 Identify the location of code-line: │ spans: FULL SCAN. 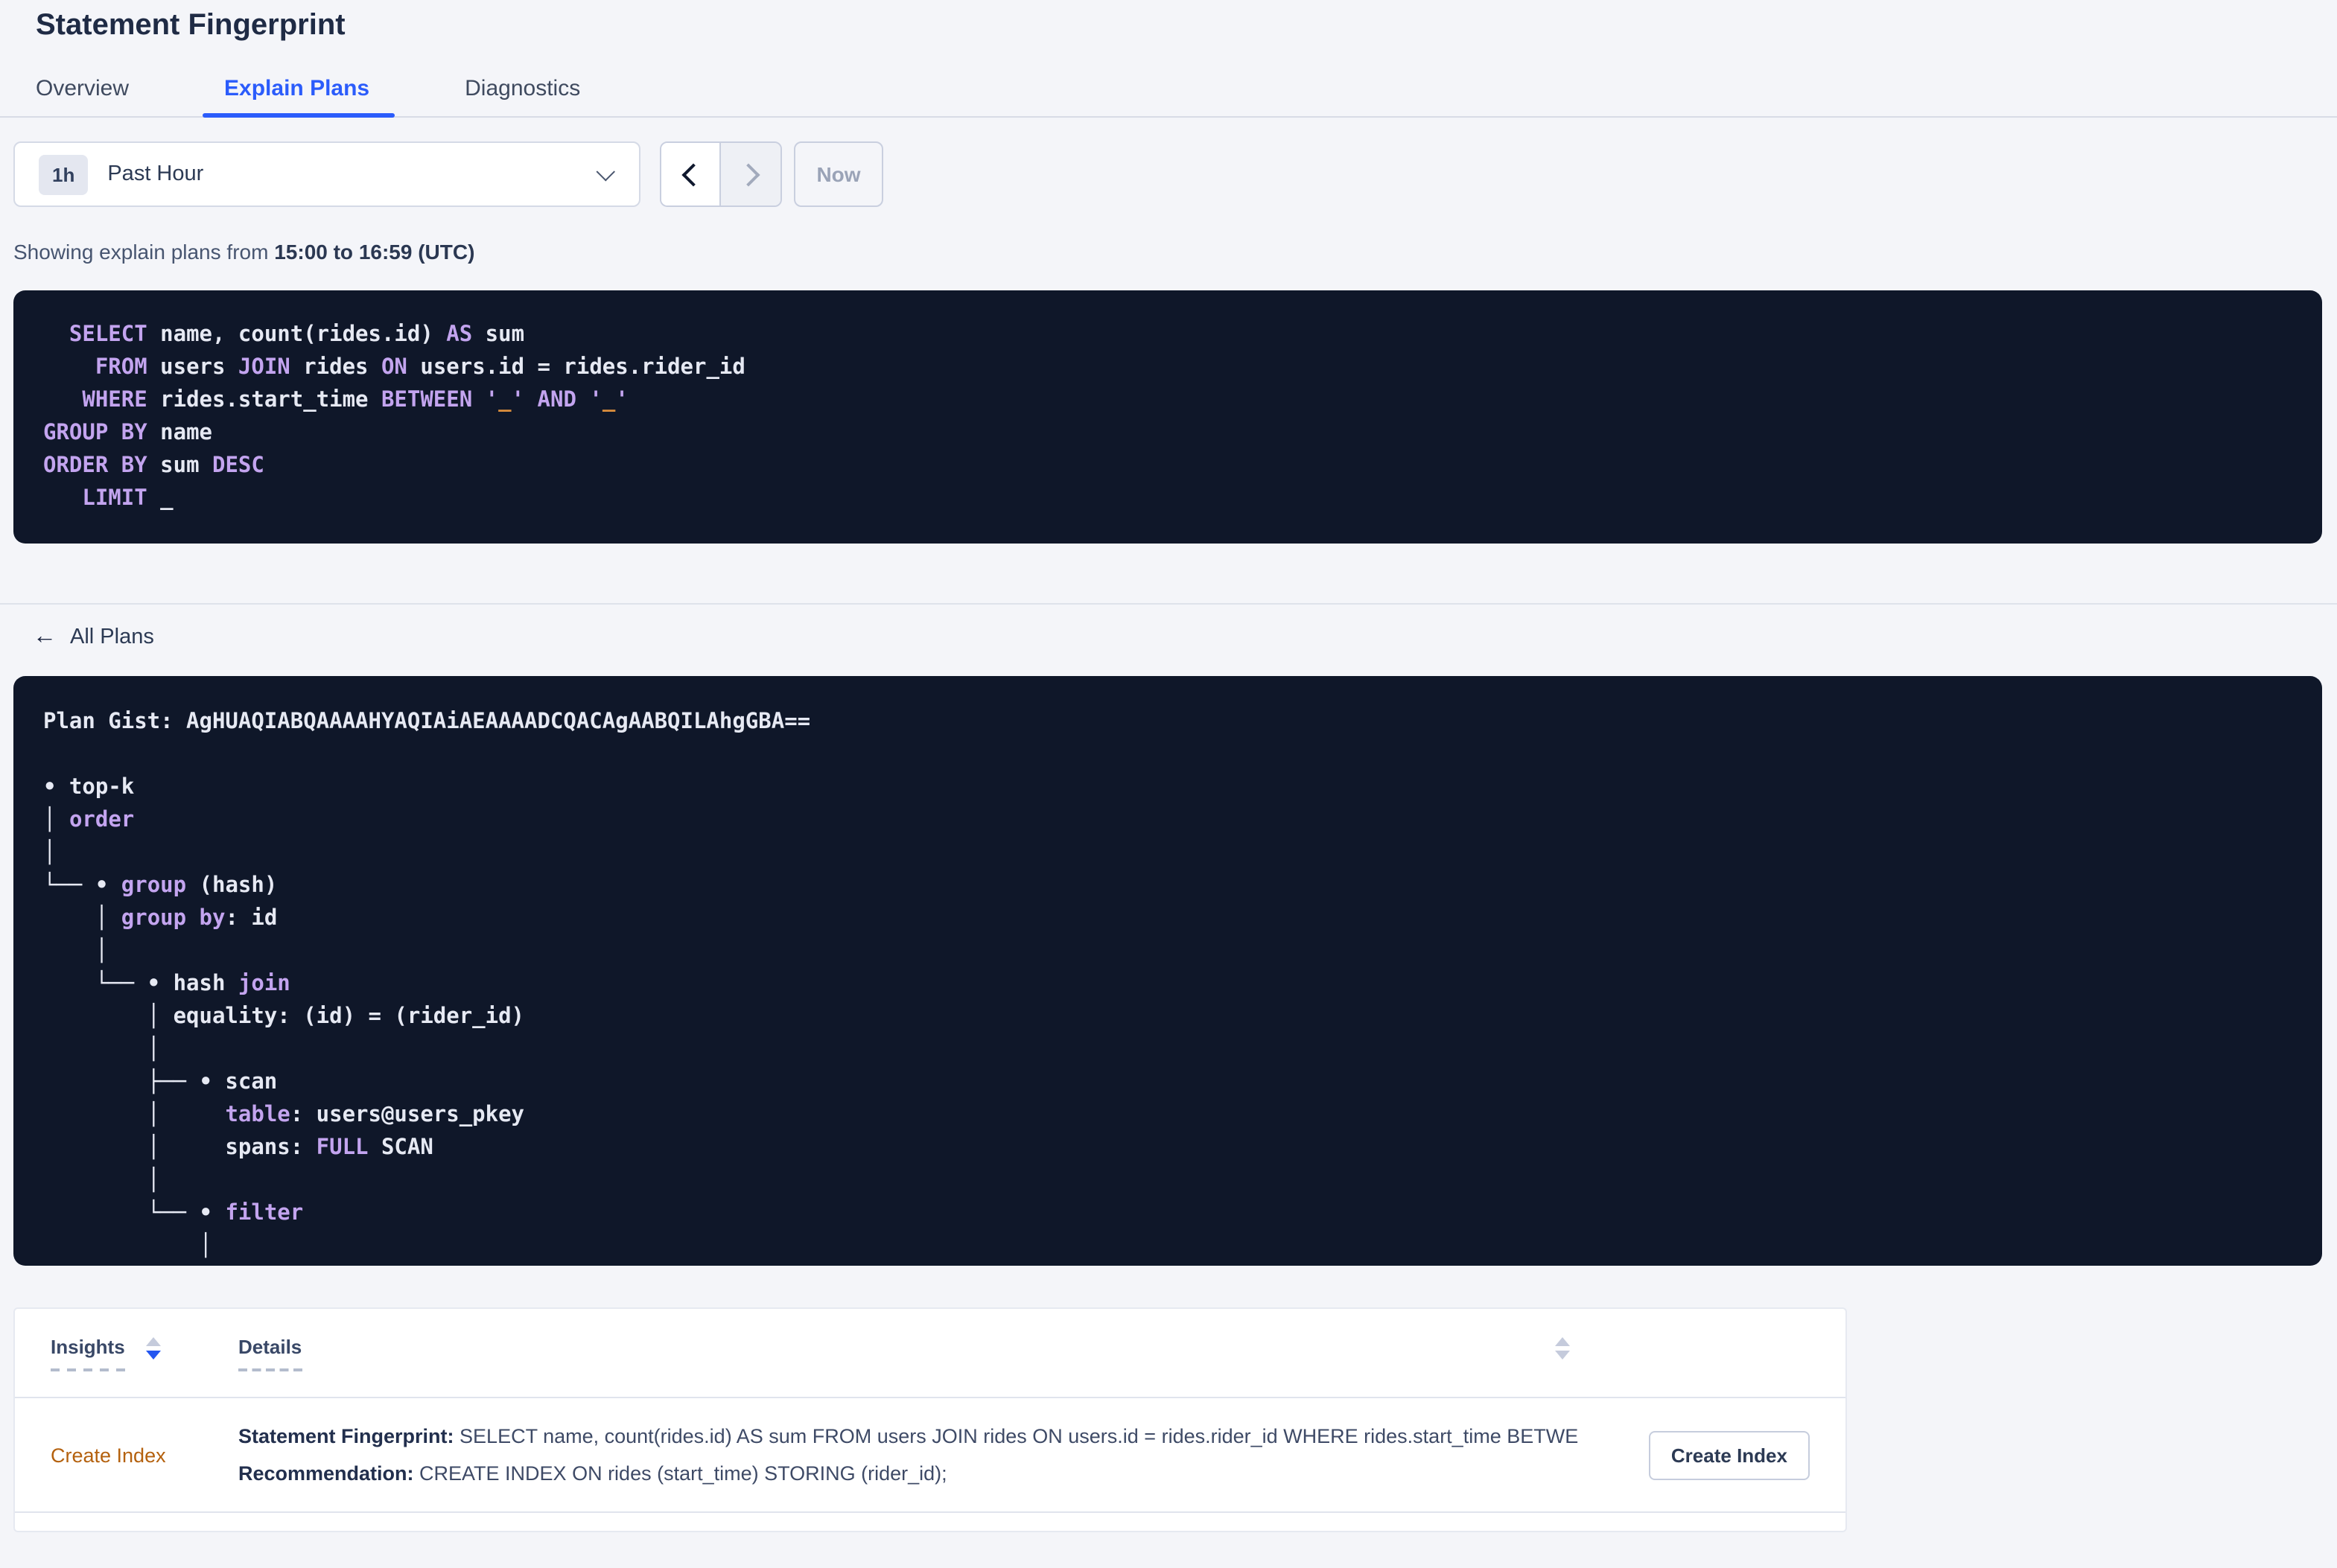
(238, 1148).